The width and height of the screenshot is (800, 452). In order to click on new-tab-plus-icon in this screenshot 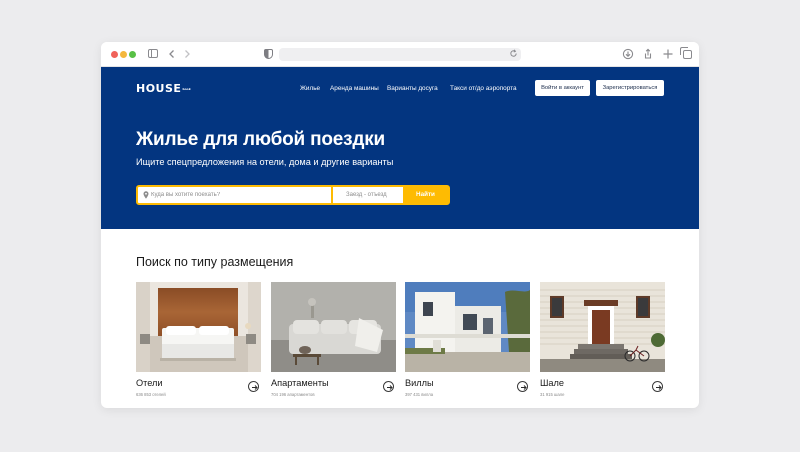, I will do `click(668, 54)`.